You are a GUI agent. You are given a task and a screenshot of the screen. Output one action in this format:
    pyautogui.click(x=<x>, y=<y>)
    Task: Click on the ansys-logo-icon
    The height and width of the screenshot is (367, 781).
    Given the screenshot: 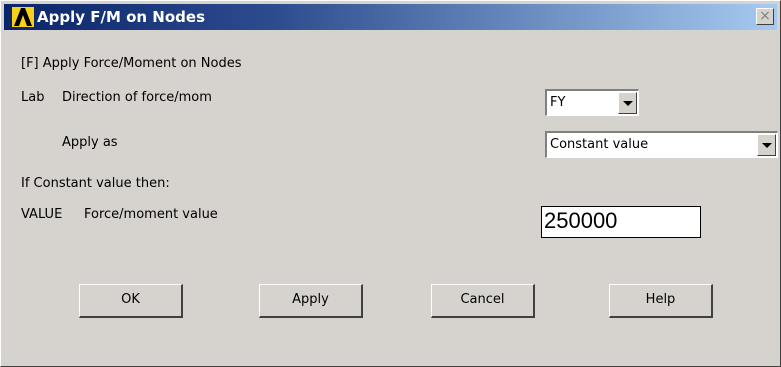 What is the action you would take?
    pyautogui.click(x=23, y=17)
    